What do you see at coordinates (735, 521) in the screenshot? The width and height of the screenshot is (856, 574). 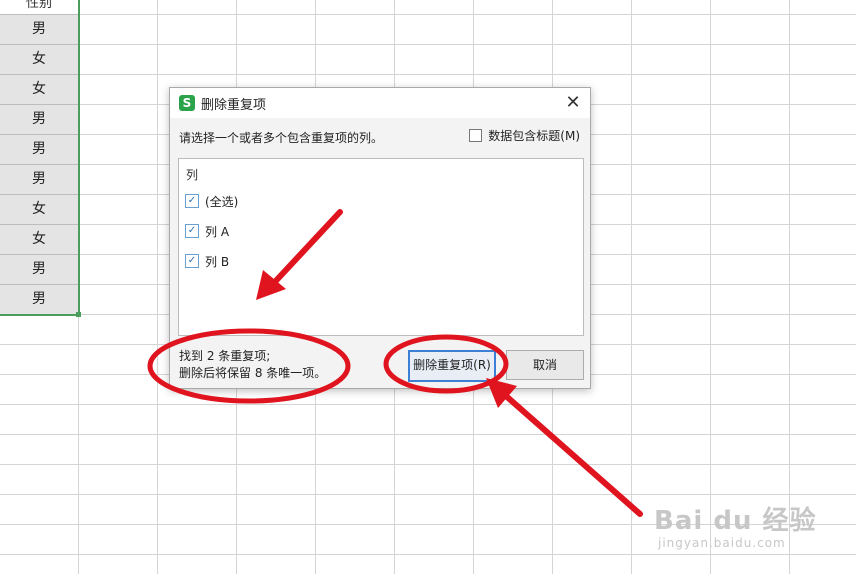 I see `watermark-logo: Bai du 经验` at bounding box center [735, 521].